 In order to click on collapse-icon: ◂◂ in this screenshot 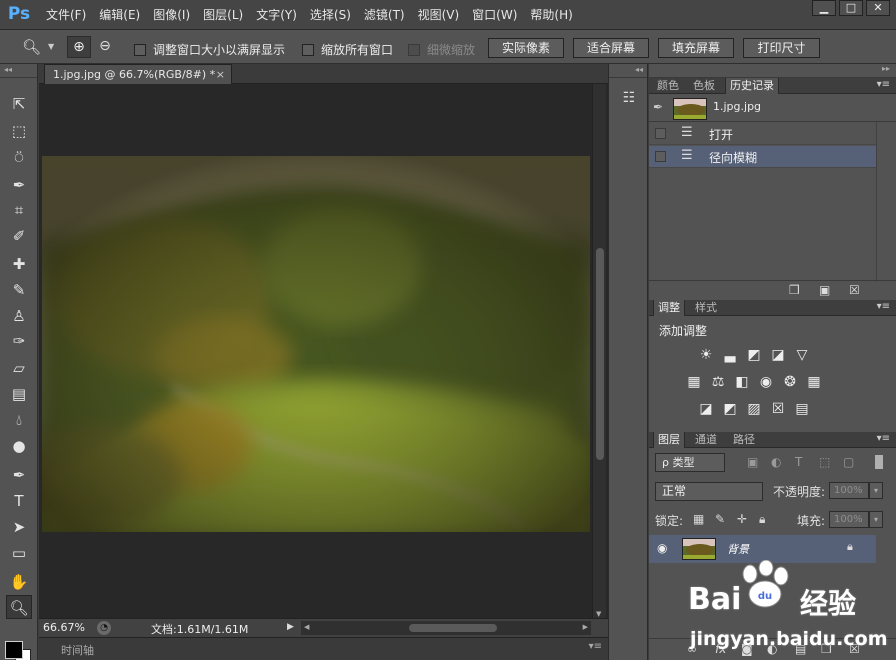, I will do `click(628, 71)`.